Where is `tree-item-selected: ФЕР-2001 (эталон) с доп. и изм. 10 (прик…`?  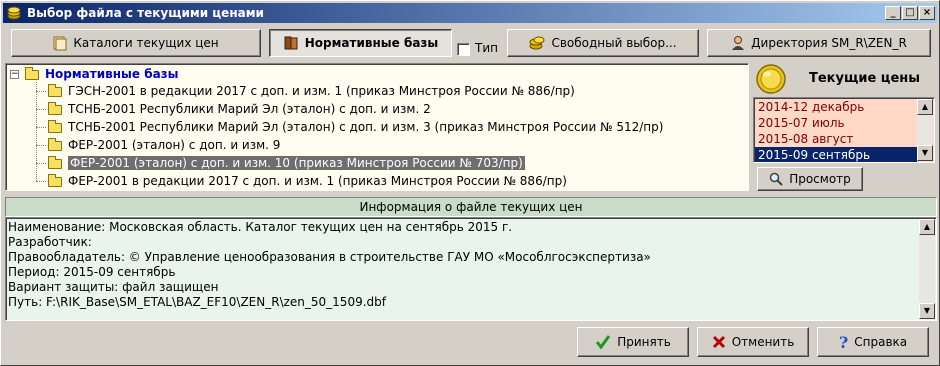 tree-item-selected: ФЕР-2001 (эталон) с доп. и изм. 10 (прик… is located at coordinates (286, 163).